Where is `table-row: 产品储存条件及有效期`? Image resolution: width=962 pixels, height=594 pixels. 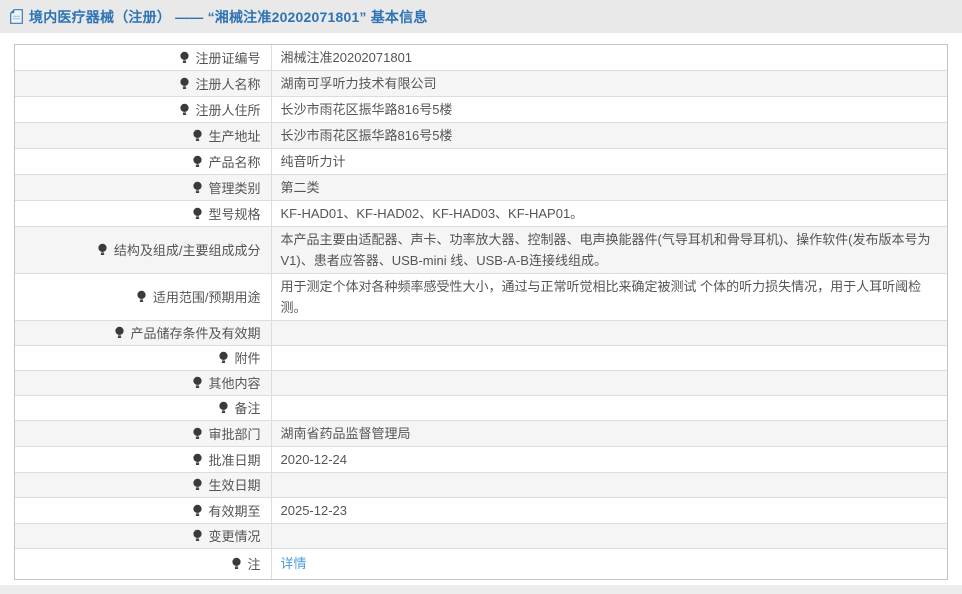
table-row: 产品储存条件及有效期 is located at coordinates (481, 333).